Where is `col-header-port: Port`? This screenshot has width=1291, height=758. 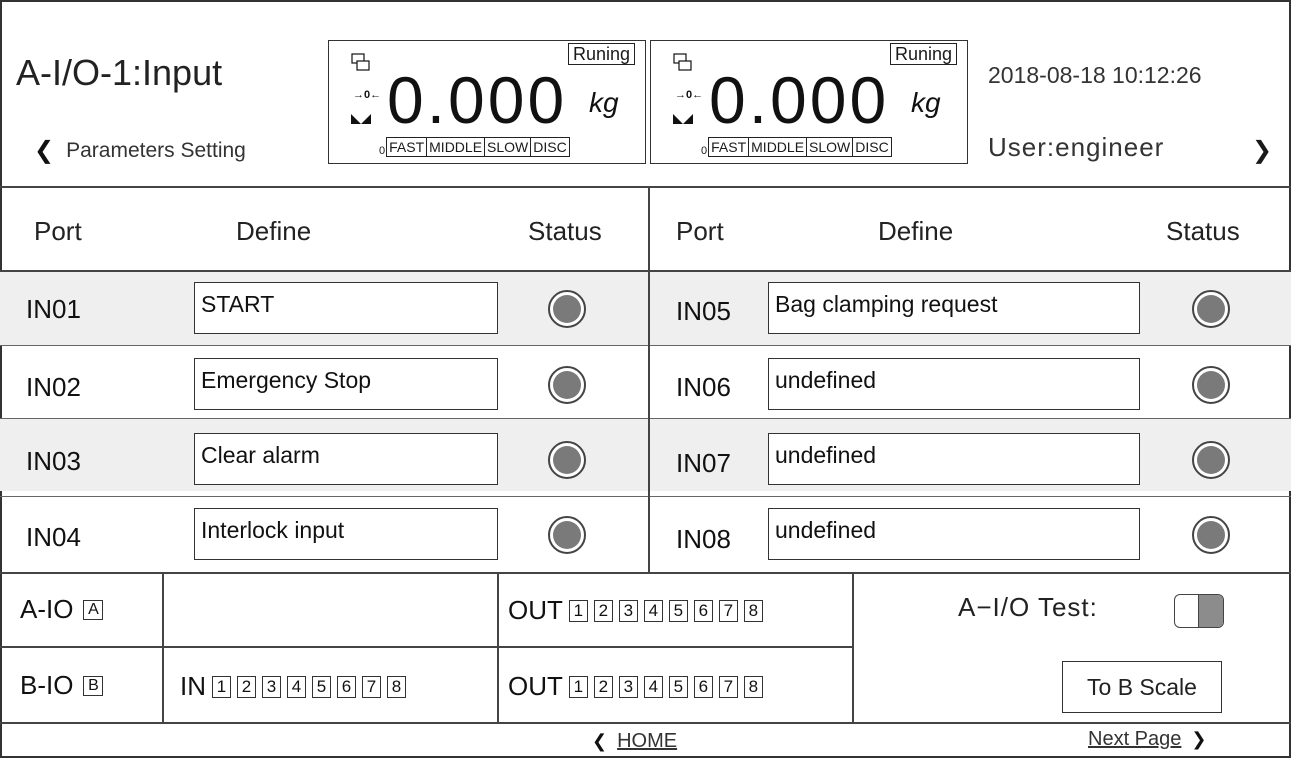
col-header-port: Port is located at coordinates (700, 231).